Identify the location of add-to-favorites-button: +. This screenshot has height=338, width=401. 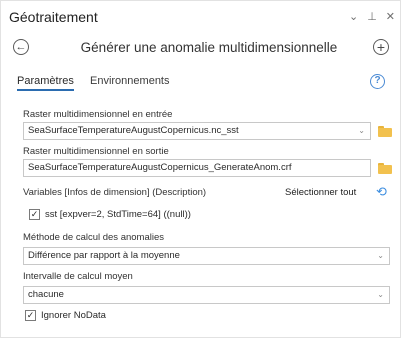
(381, 47).